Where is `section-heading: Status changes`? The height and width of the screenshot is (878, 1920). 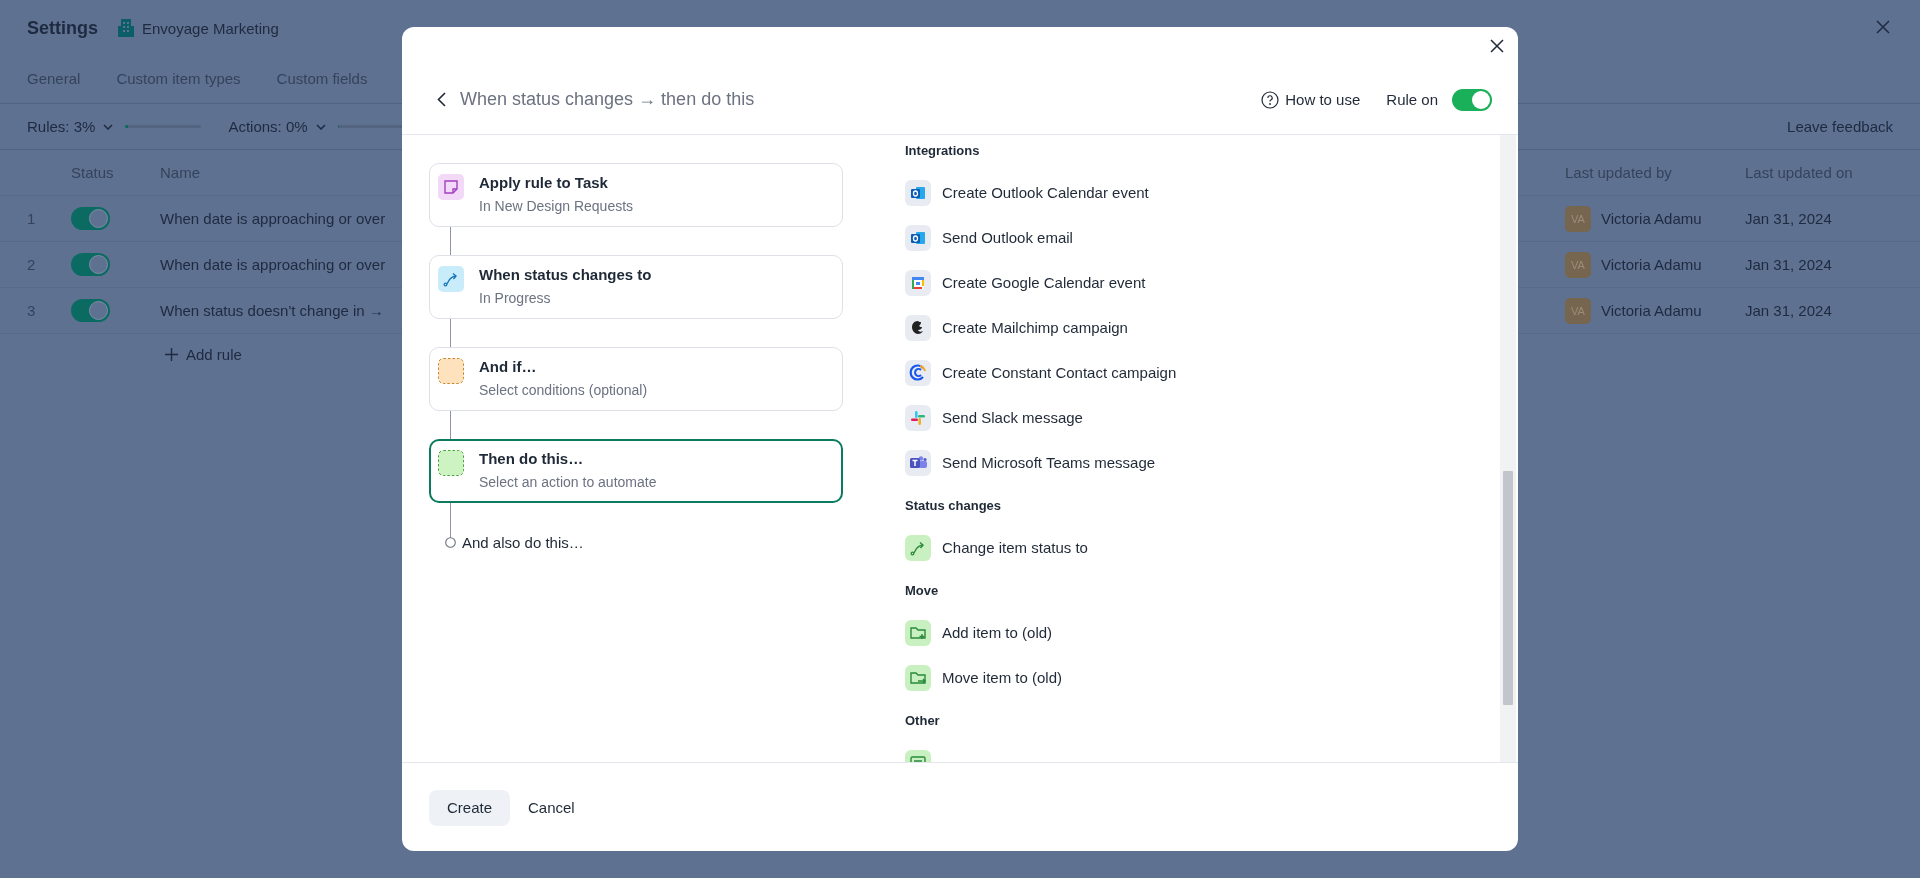 section-heading: Status changes is located at coordinates (954, 506).